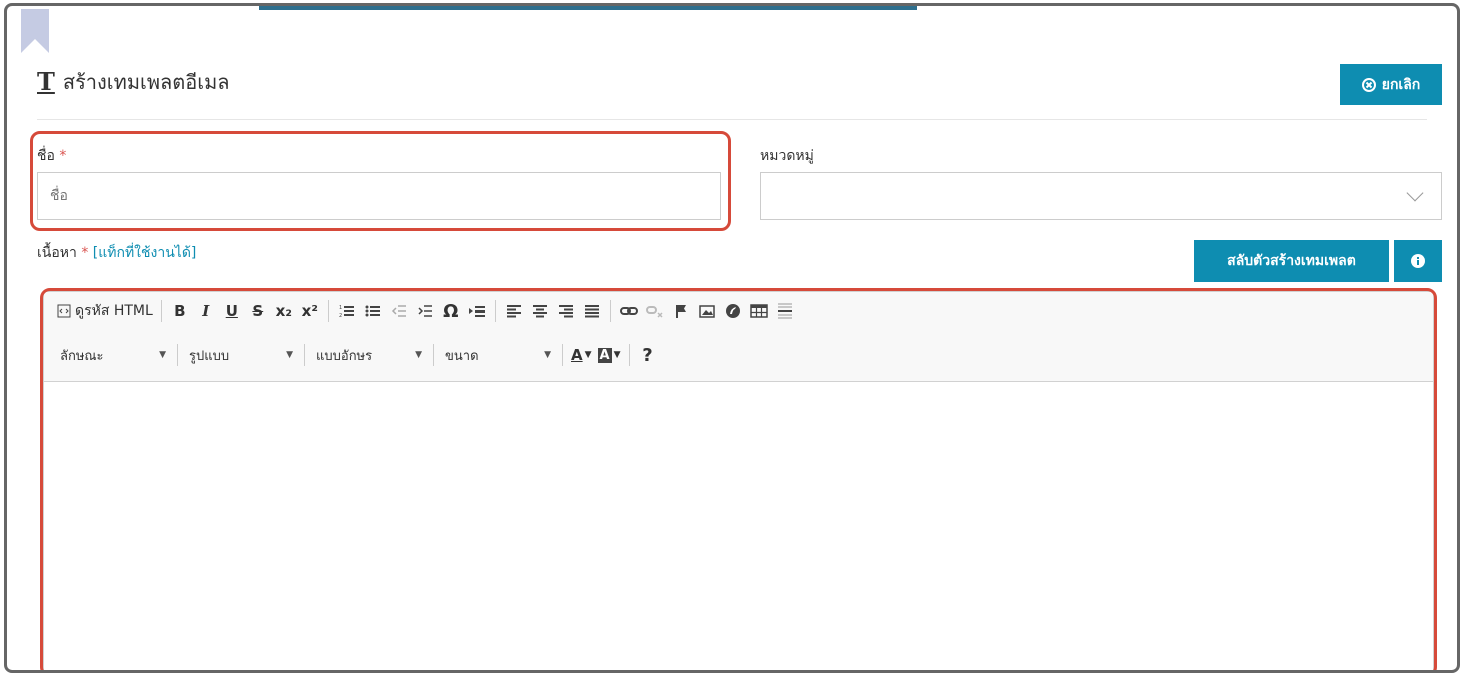 Image resolution: width=1465 pixels, height=677 pixels. Describe the element at coordinates (379, 196) in the screenshot. I see `name-input` at that location.